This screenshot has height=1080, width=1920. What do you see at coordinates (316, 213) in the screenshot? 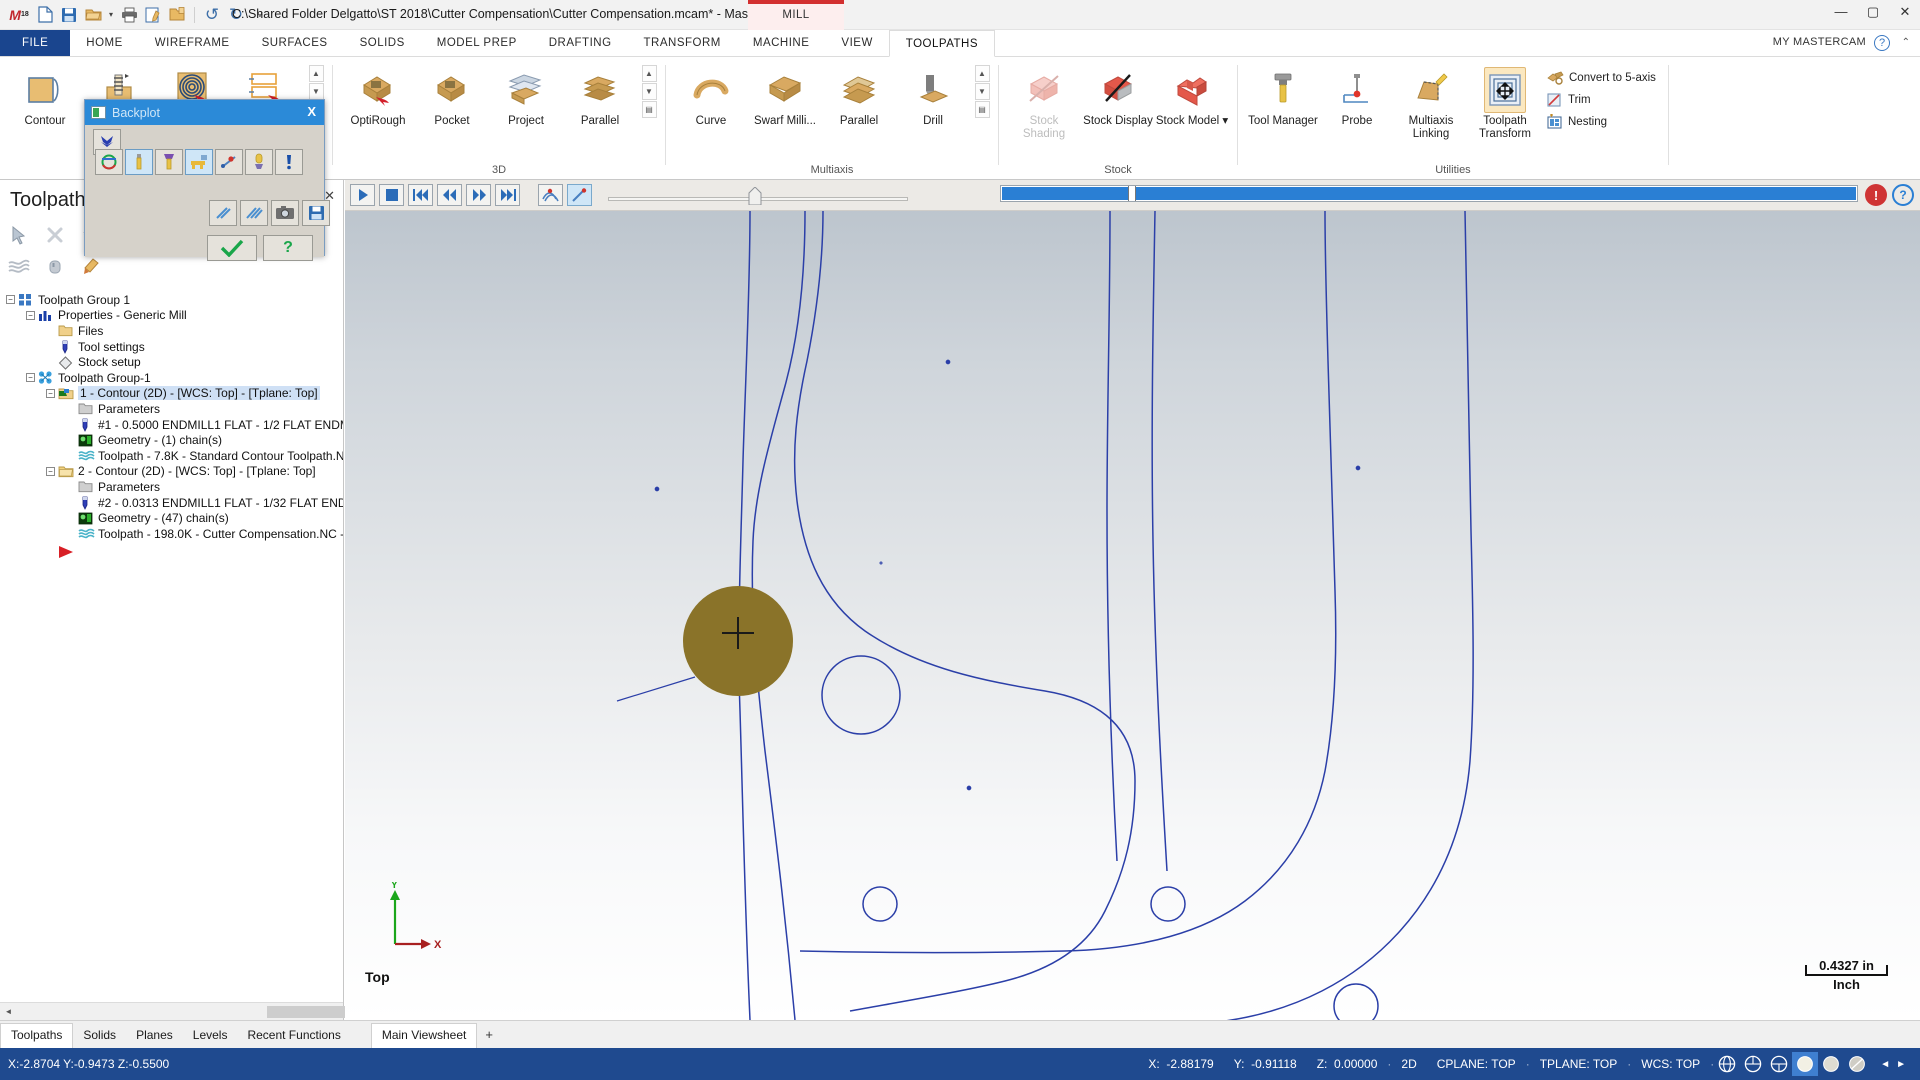
I see `save-file-icon` at bounding box center [316, 213].